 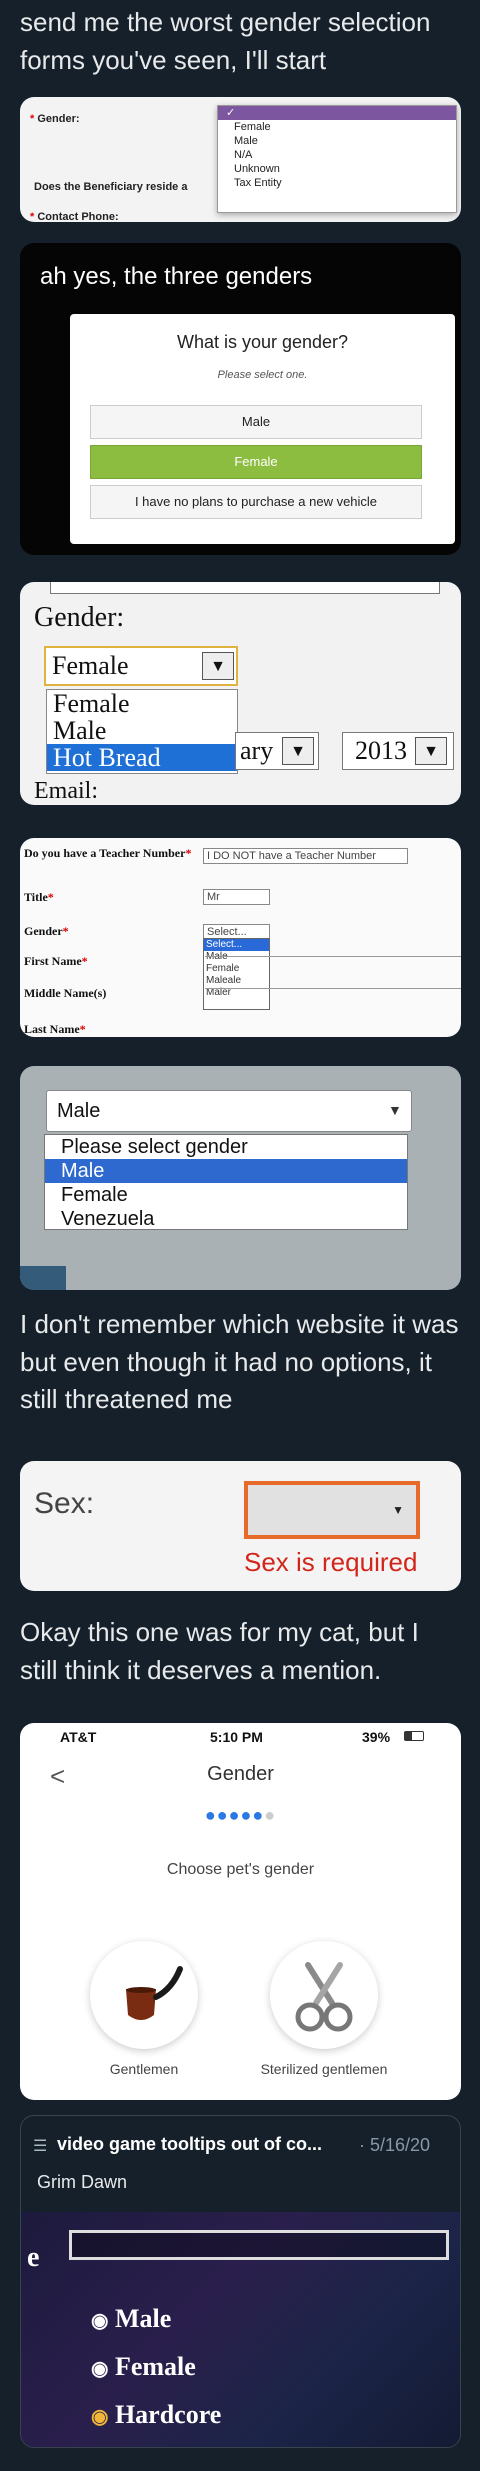 I want to click on gentlemen-label: Gentlemen, so click(x=144, y=2069).